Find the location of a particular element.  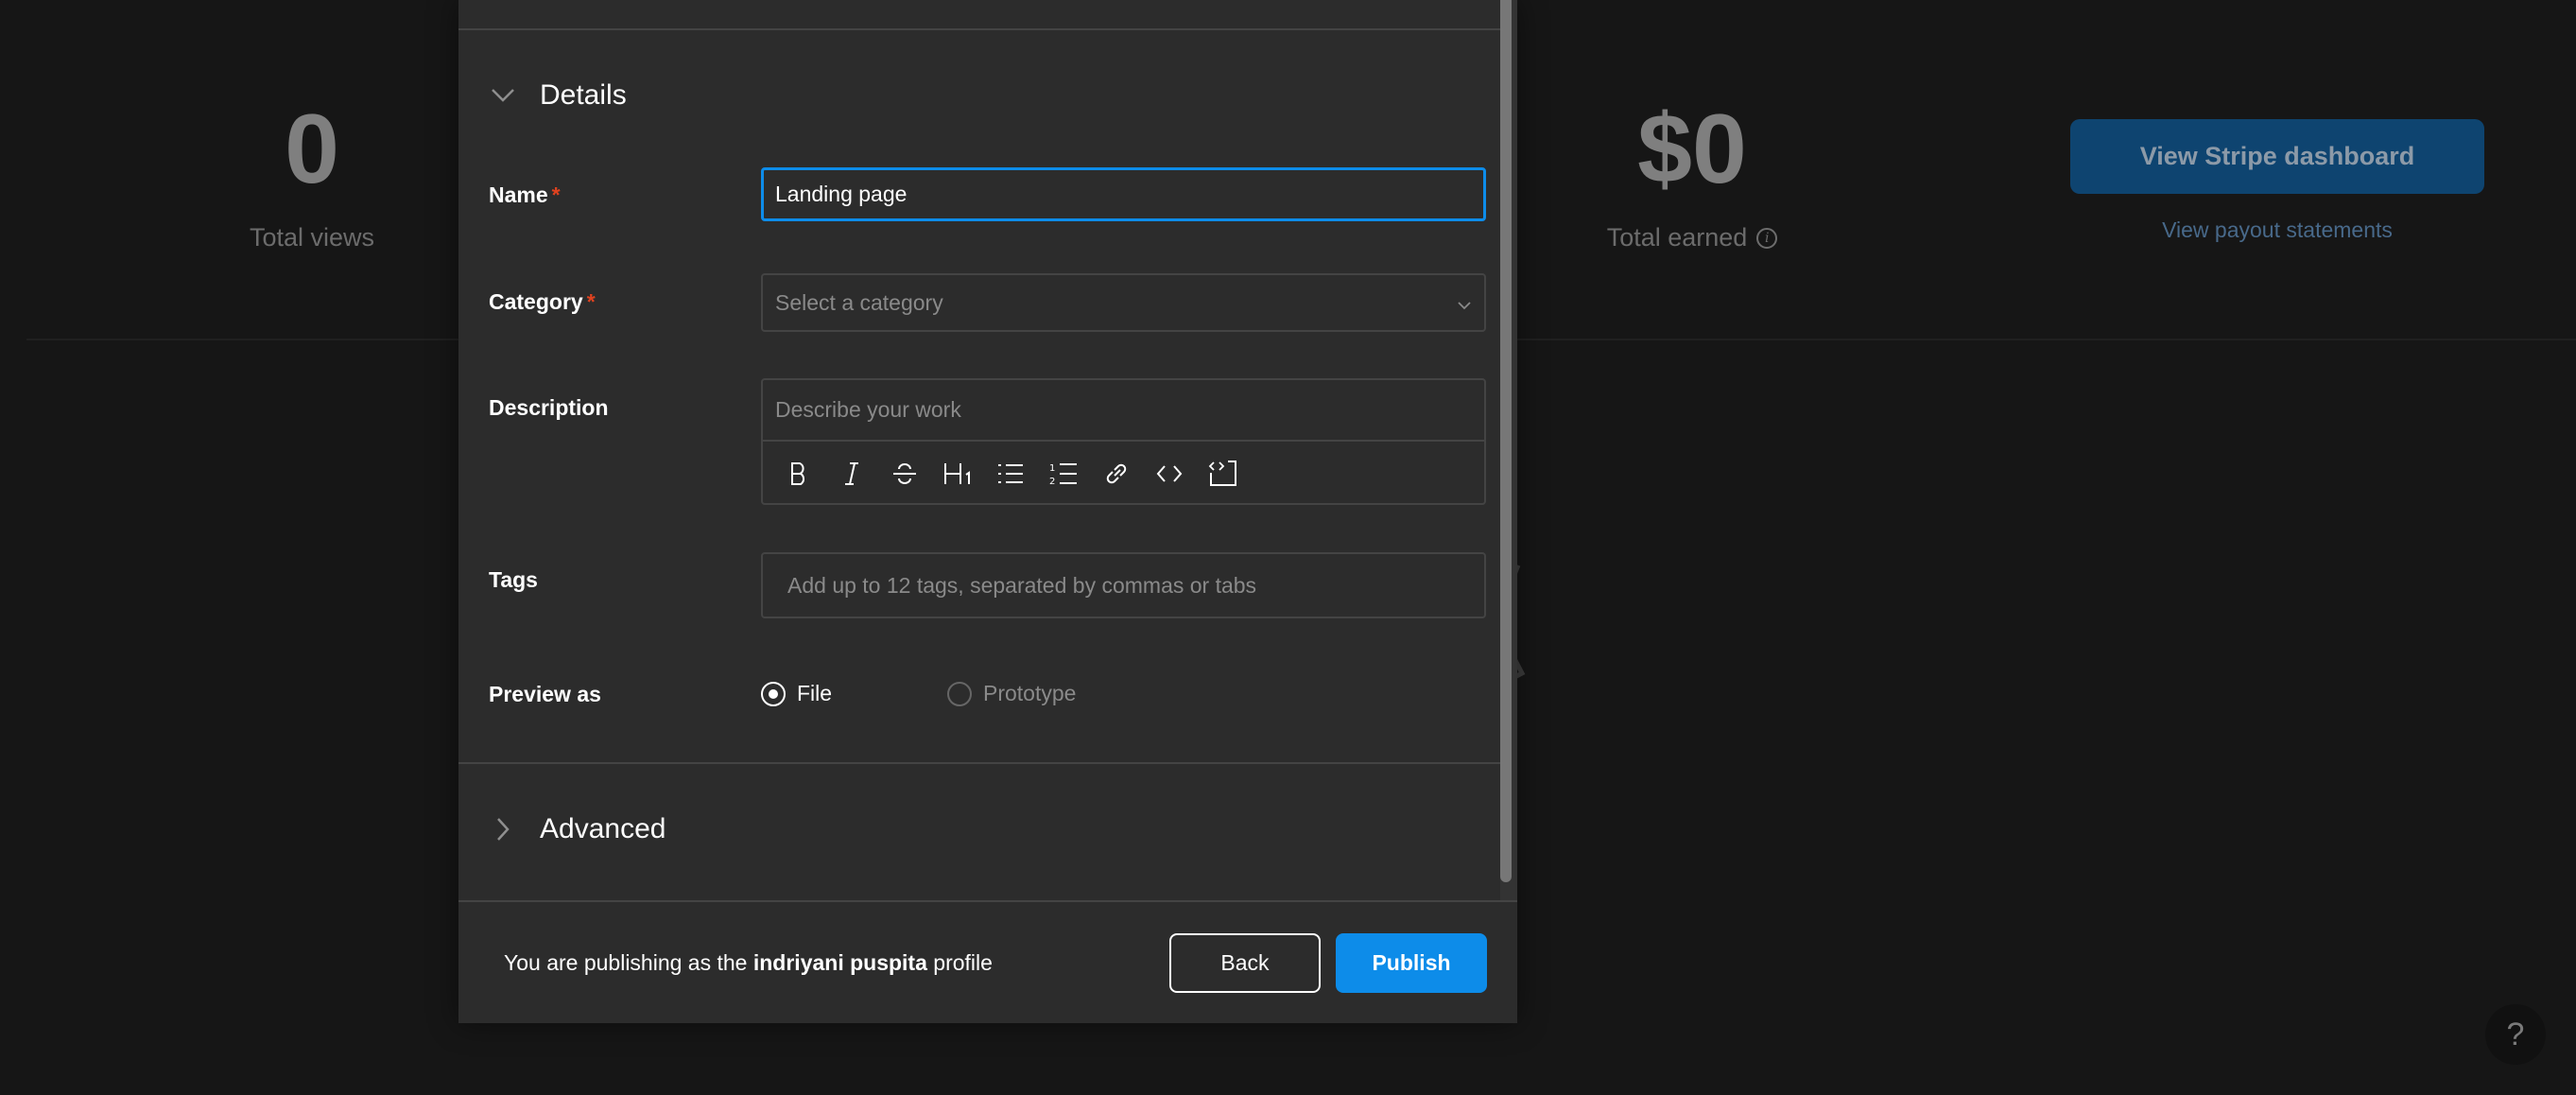

total-earned-label: Total earned is located at coordinates (1677, 238).